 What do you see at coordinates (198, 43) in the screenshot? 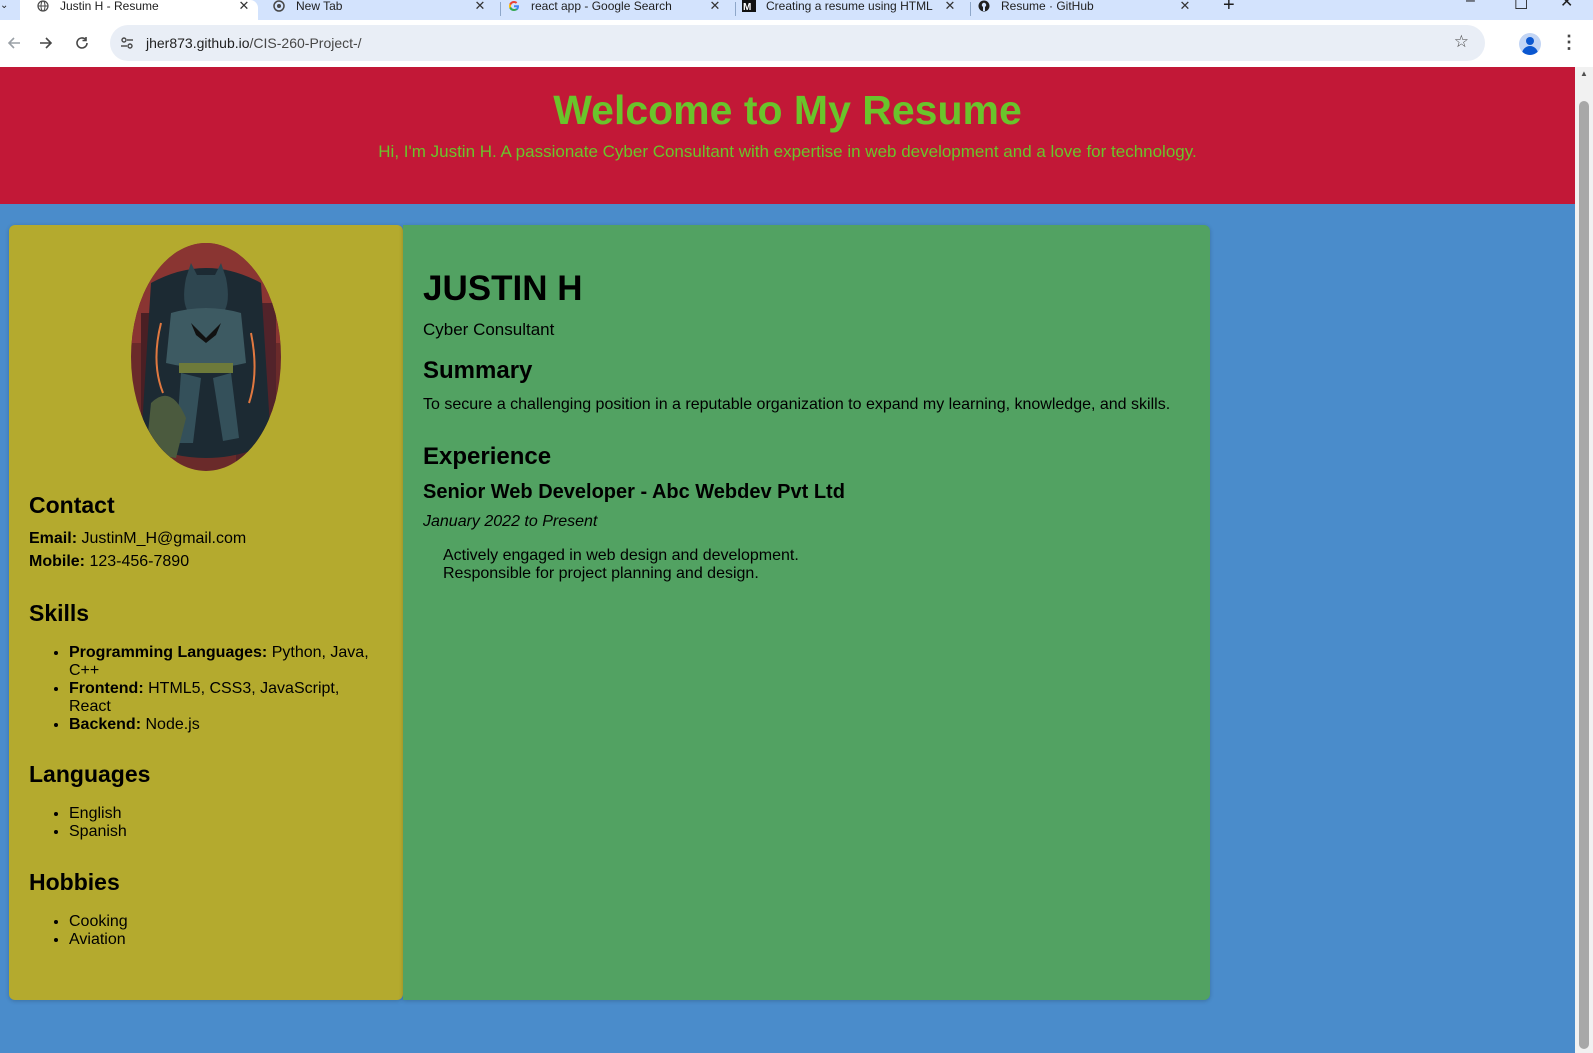
I see `url-host: jher873.github.io` at bounding box center [198, 43].